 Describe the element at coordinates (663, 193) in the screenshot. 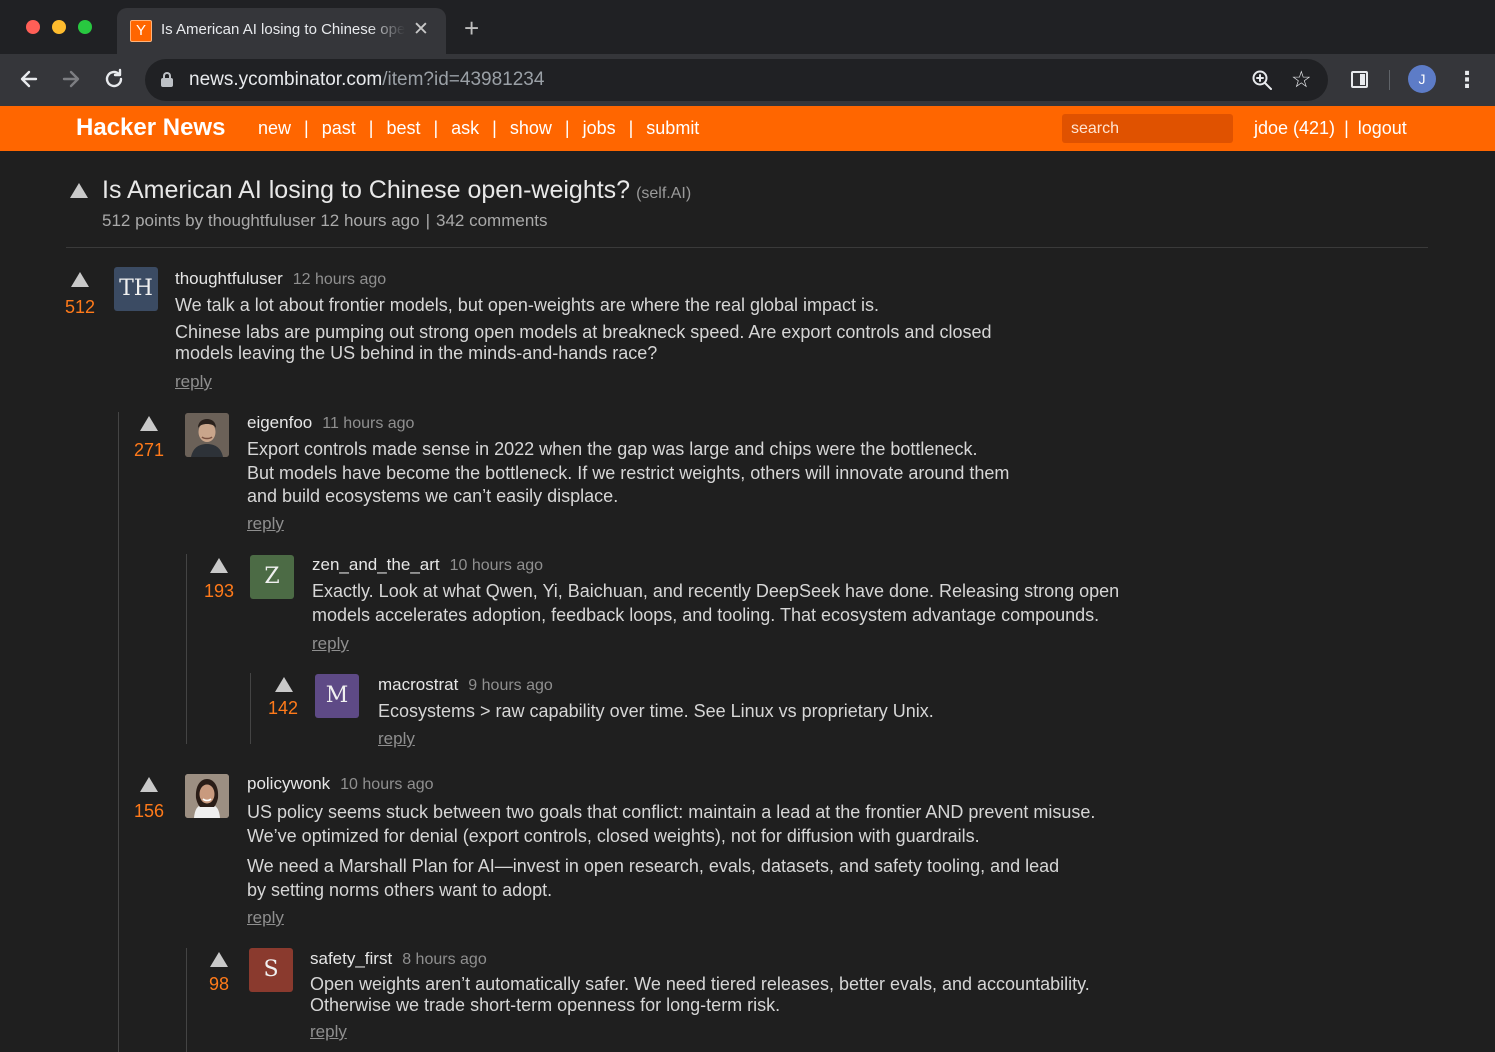

I see `story-domain: (self.AI)` at that location.